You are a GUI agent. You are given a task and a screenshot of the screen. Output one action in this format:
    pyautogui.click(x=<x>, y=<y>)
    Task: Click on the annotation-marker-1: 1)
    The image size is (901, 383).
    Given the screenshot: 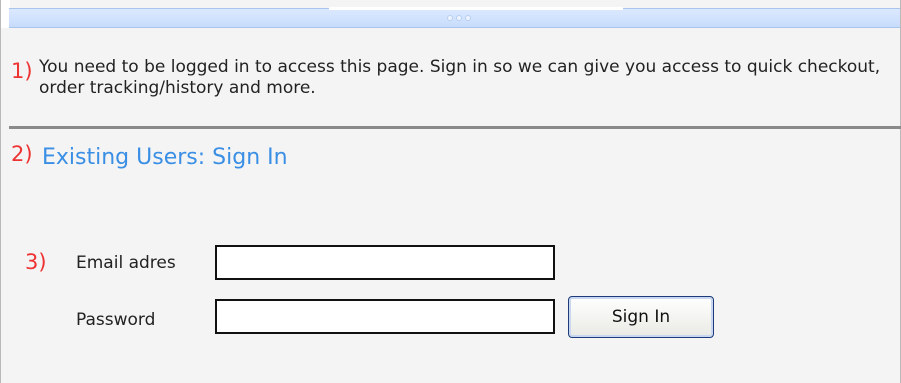 What is the action you would take?
    pyautogui.click(x=22, y=71)
    